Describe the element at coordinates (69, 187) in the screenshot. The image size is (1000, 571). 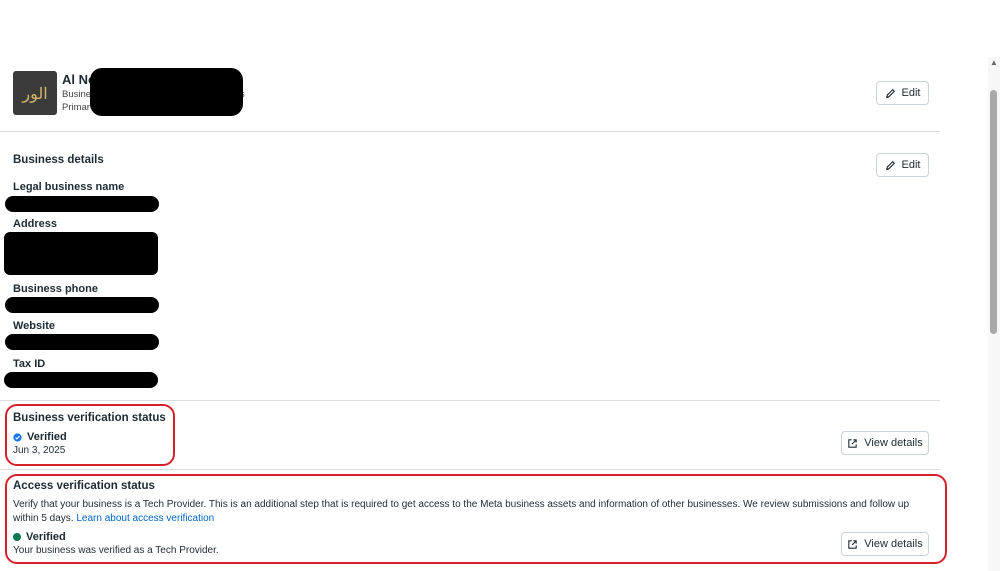
I see `legal-name-label: Legal business name` at that location.